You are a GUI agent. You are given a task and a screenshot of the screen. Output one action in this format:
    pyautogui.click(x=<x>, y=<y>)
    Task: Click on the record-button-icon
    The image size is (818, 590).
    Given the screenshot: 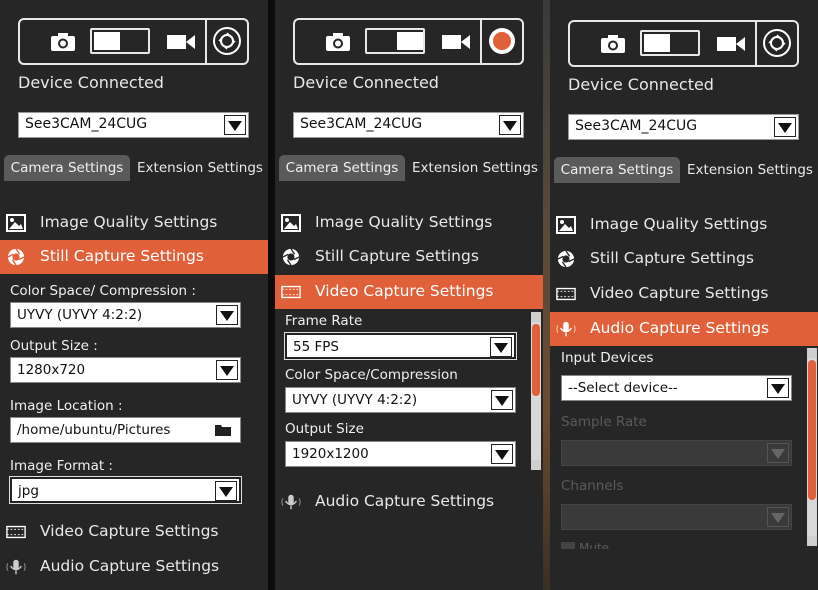 What is the action you would take?
    pyautogui.click(x=502, y=41)
    